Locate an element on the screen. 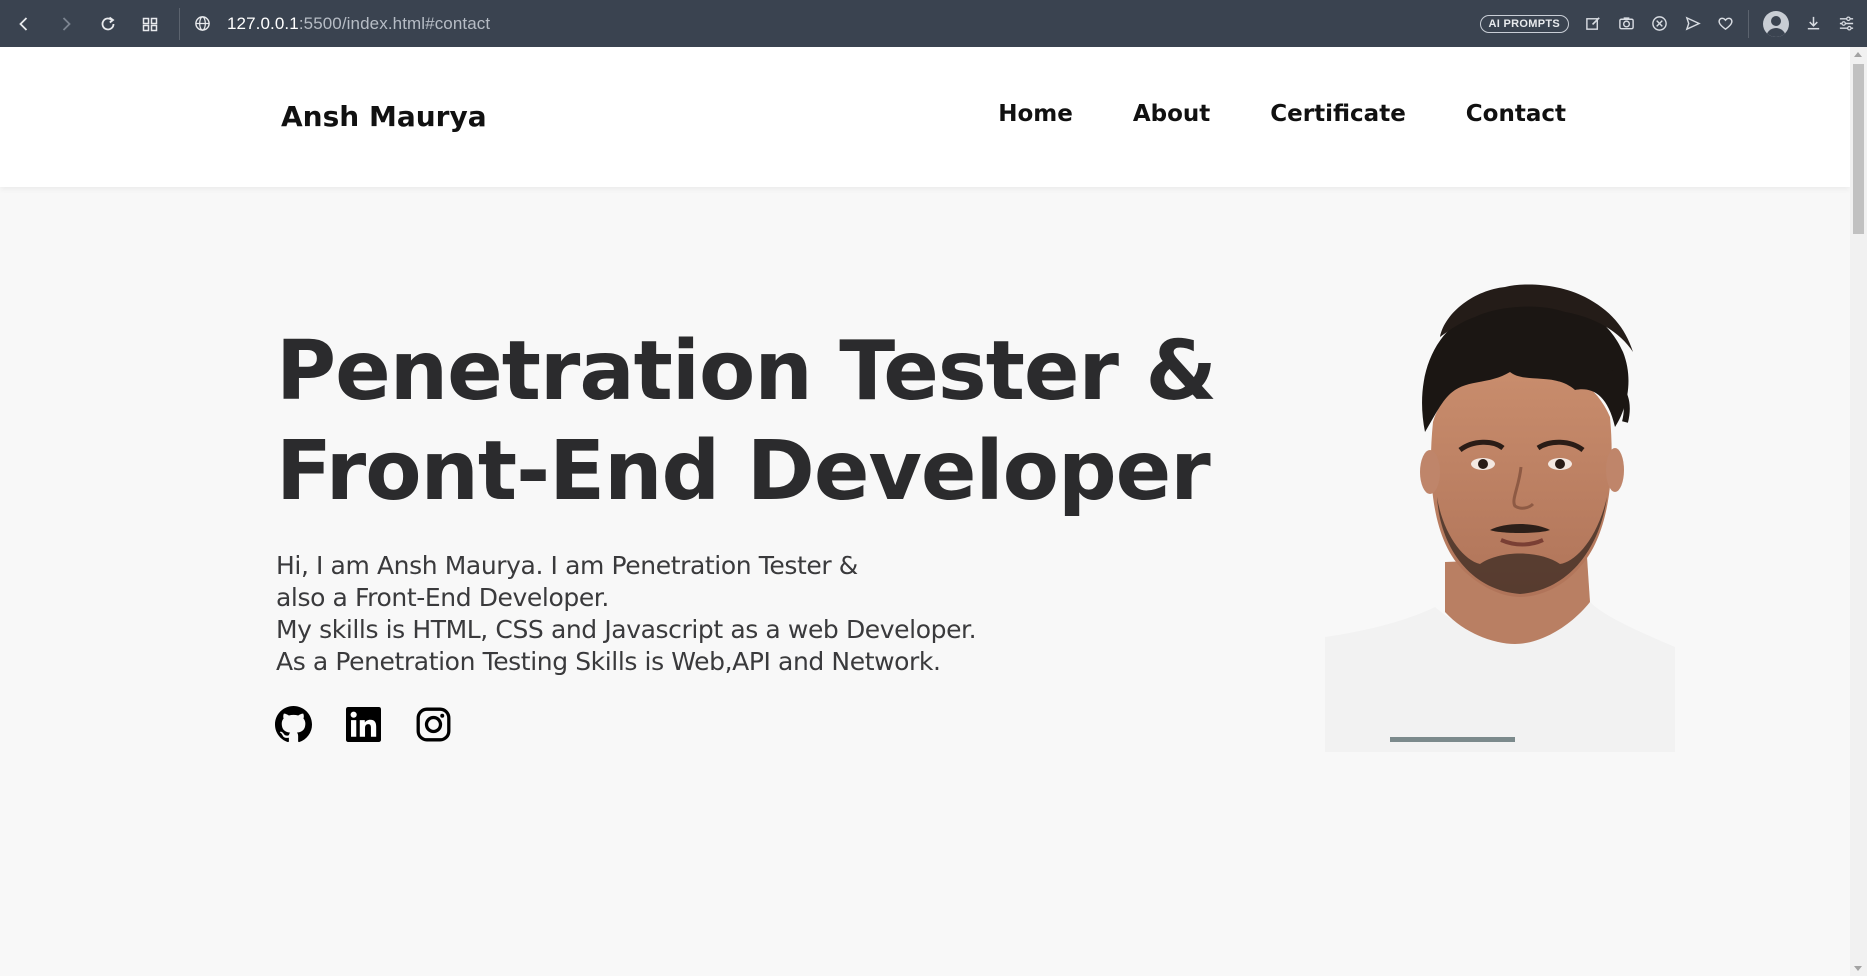  site-info-icon is located at coordinates (202, 23).